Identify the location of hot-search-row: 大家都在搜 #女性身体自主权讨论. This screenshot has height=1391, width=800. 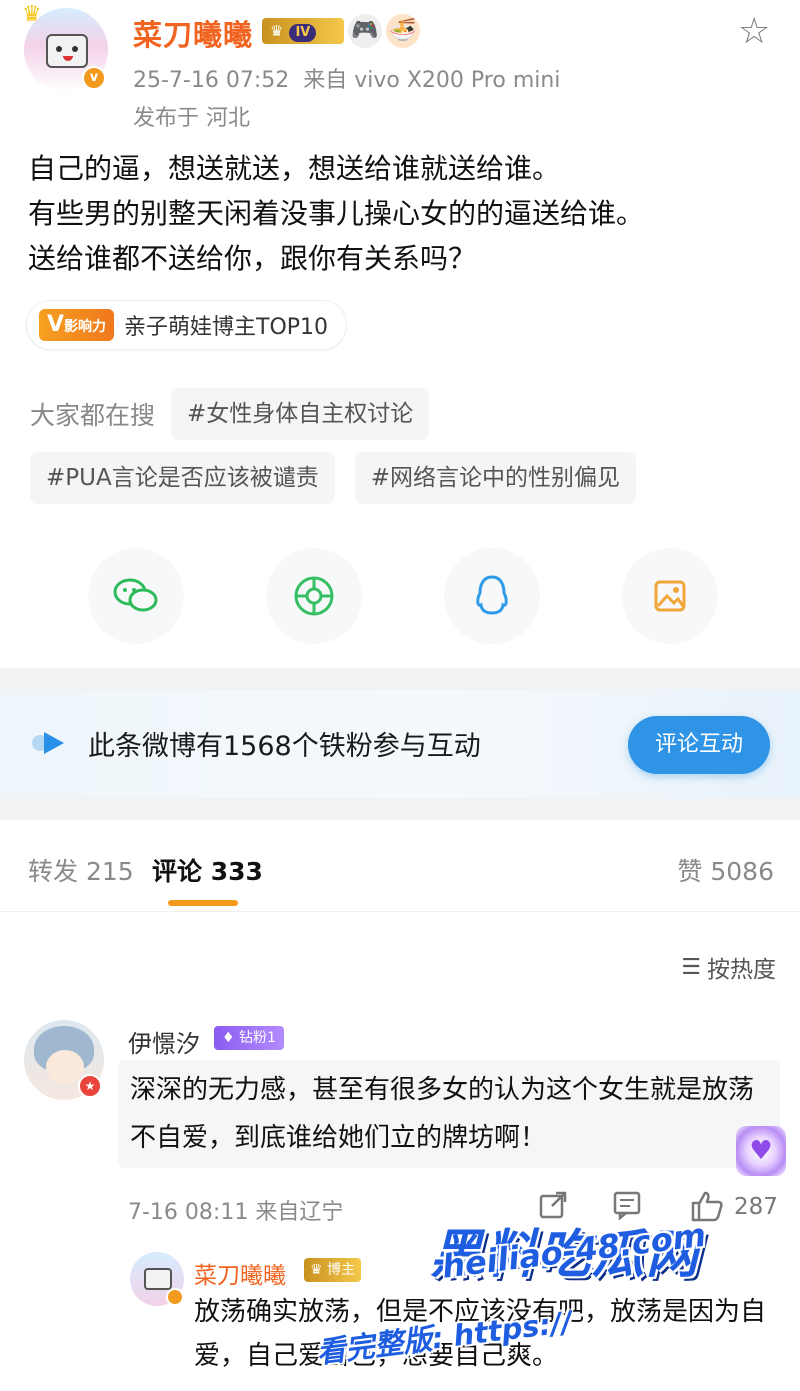
(230, 414).